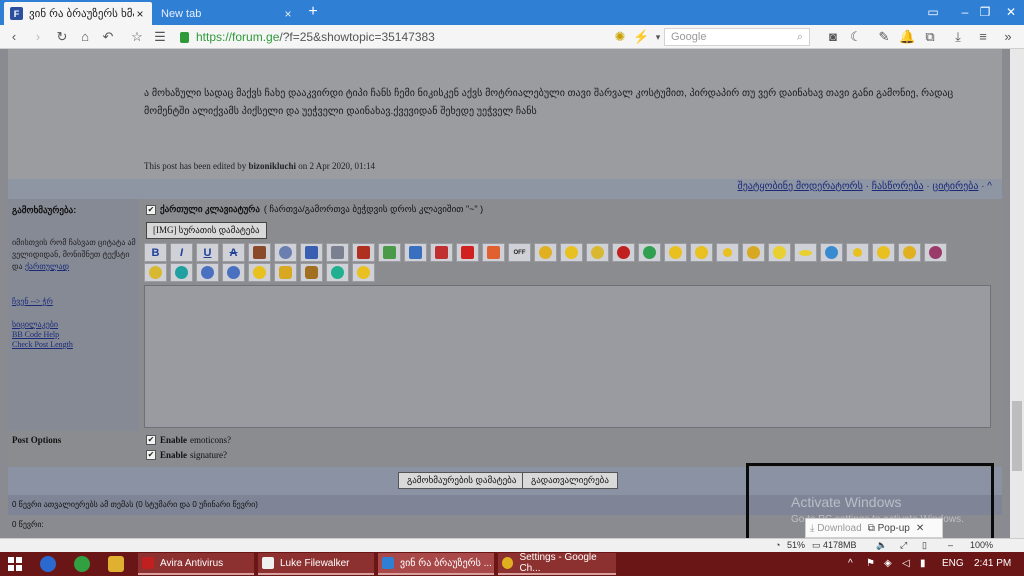 This screenshot has height=576, width=1024. I want to click on forward-icon: ›, so click(38, 37).